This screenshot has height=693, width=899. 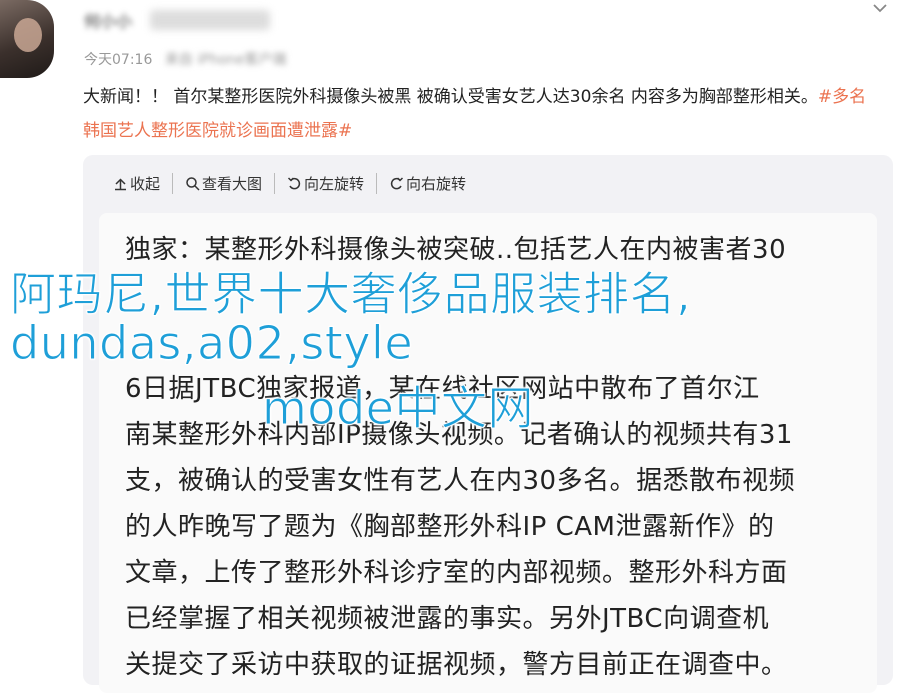 What do you see at coordinates (334, 184) in the screenshot?
I see `rotate-left-label: 向左旋转` at bounding box center [334, 184].